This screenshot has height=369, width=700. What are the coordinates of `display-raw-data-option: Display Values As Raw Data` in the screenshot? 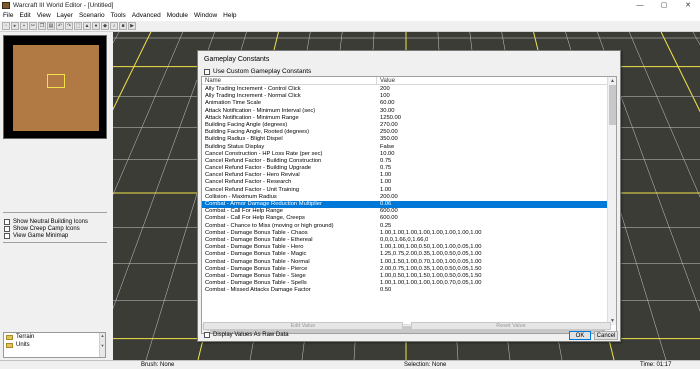 It's located at (246, 335).